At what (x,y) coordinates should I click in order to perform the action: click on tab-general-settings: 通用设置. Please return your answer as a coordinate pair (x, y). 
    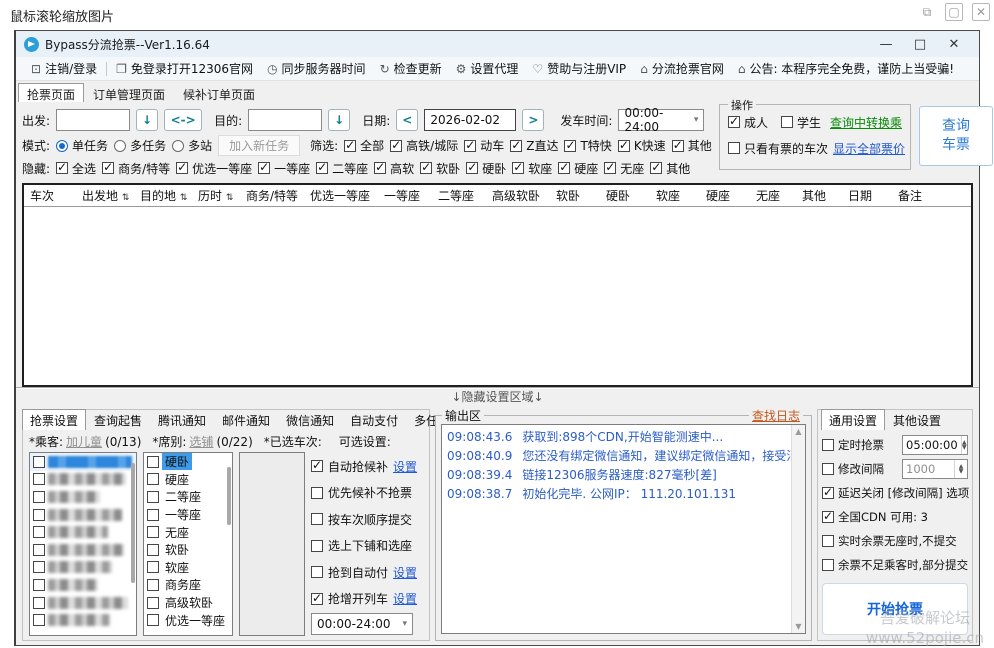
    Looking at the image, I should click on (853, 419).